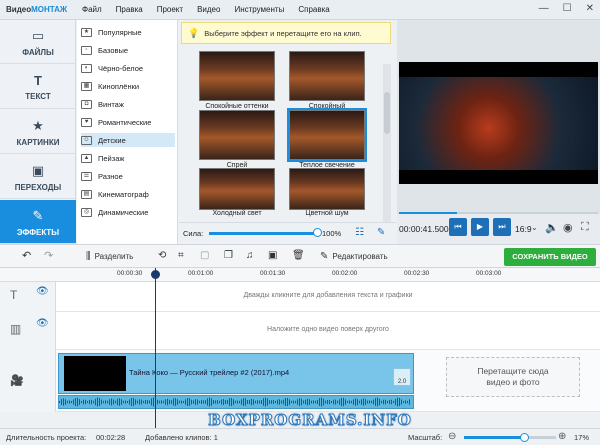  I want to click on sidebar-item-effects: ✎ ЭФФЕКТЫ, so click(38, 222).